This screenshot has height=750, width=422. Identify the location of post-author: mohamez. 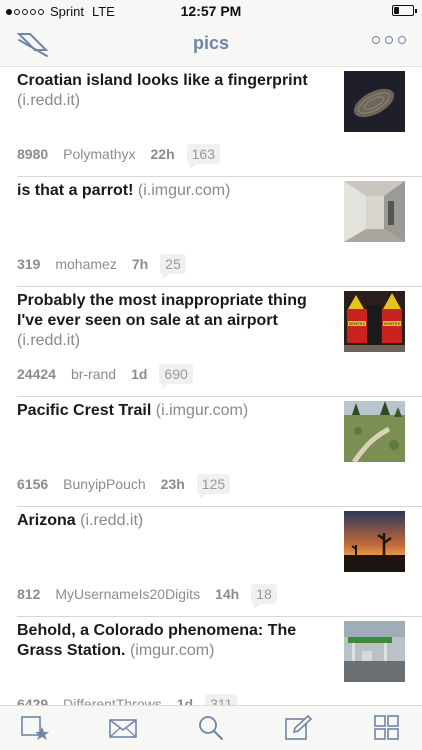
(85, 264).